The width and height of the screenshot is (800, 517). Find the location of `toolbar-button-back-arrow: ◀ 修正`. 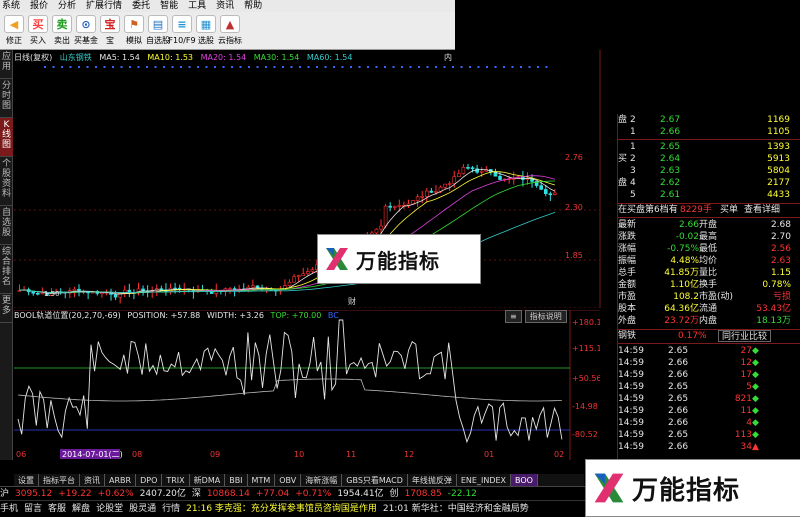

toolbar-button-back-arrow: ◀ 修正 is located at coordinates (14, 31).